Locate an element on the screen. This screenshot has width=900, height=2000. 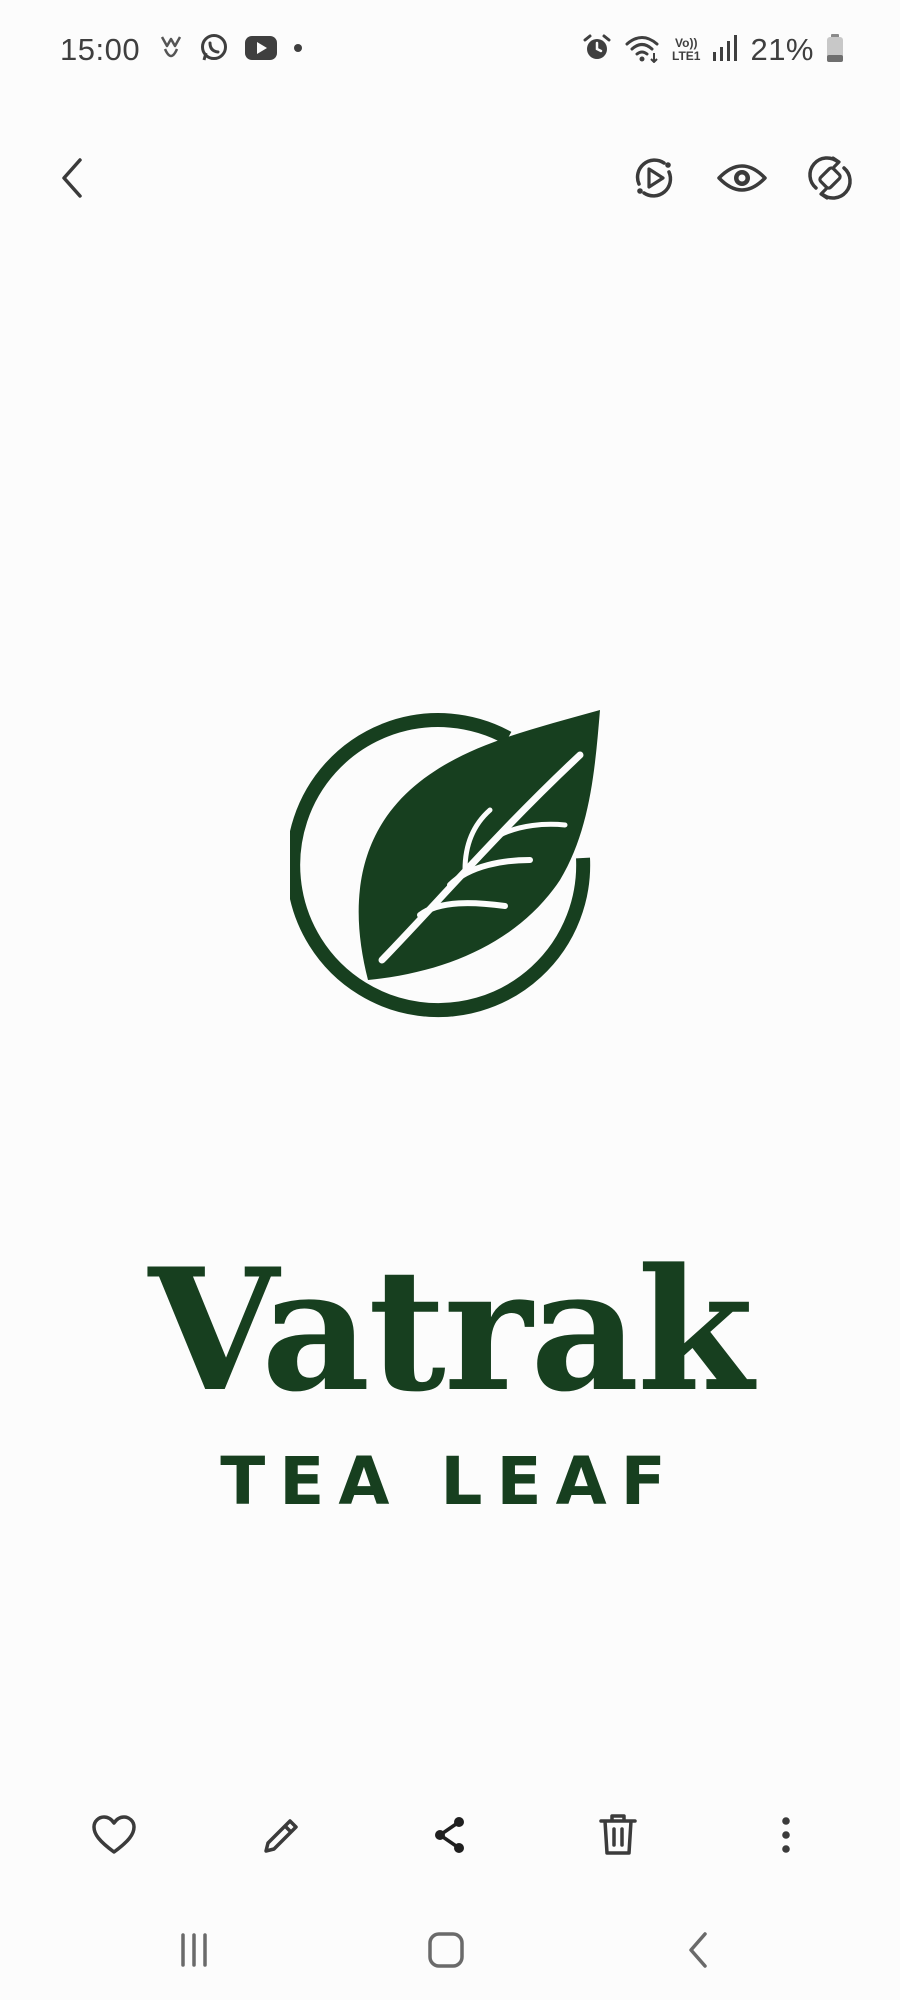
delete-button is located at coordinates (618, 1835).